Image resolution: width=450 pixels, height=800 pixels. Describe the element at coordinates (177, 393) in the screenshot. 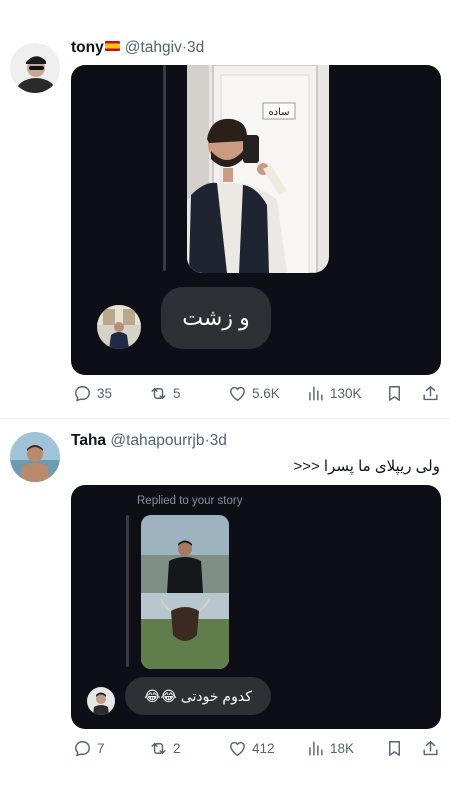

I see `retweet-count: 5` at that location.